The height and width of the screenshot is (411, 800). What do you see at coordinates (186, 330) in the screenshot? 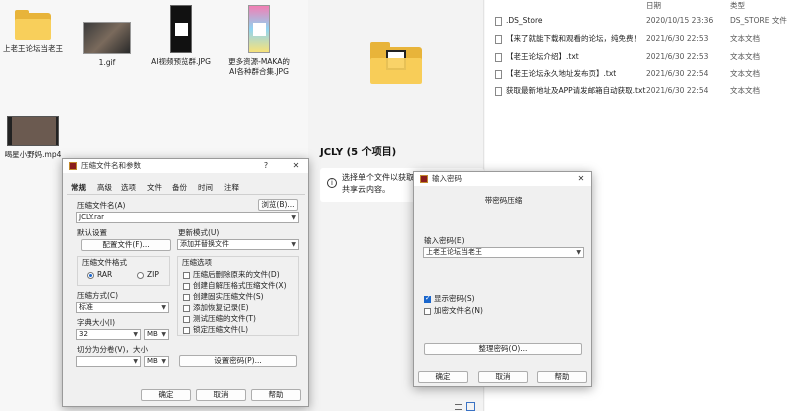
I see `option-lock-checkbox` at bounding box center [186, 330].